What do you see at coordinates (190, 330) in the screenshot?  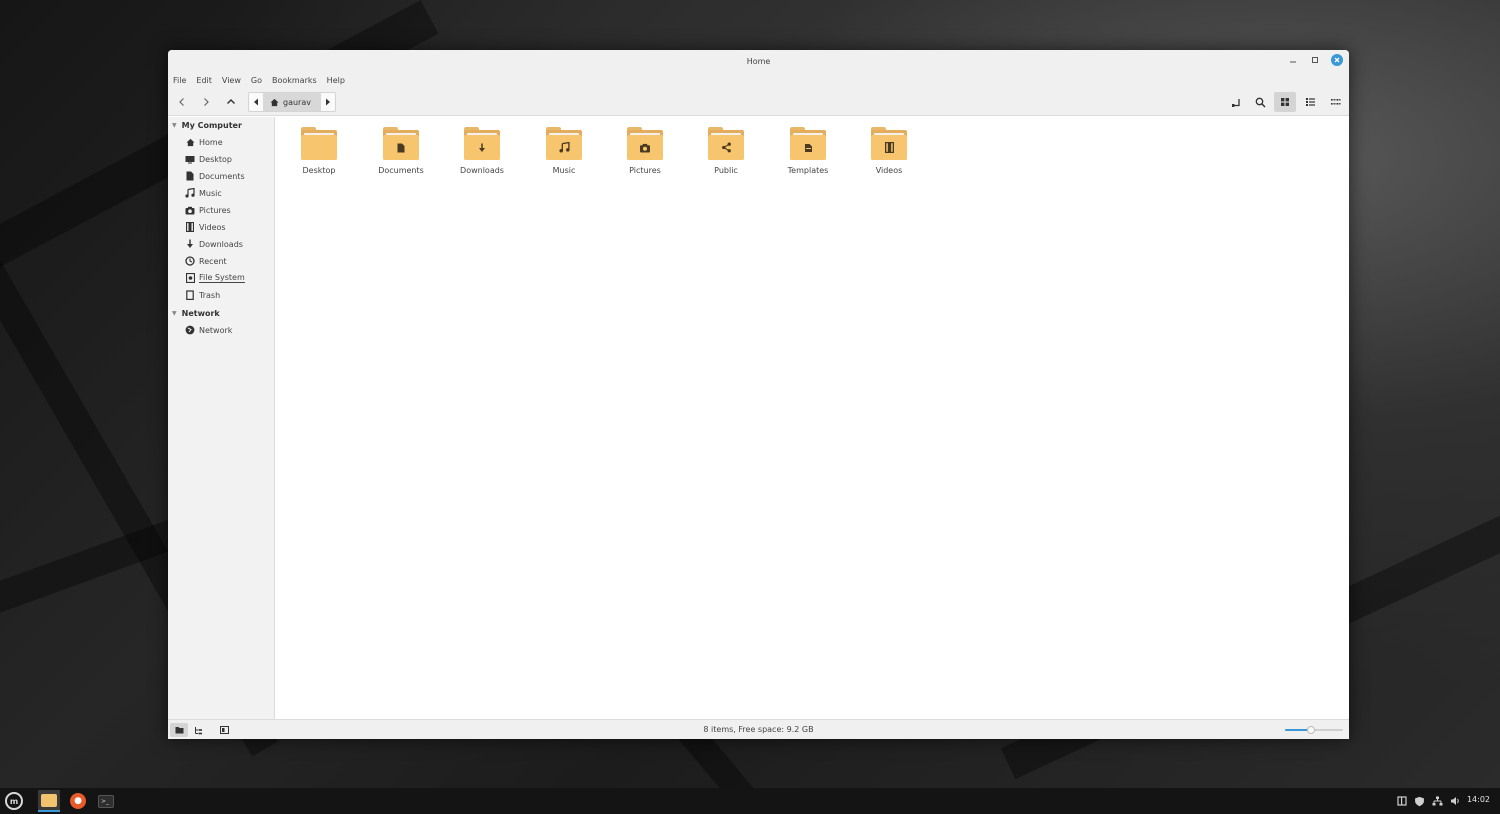 I see `network-icon` at bounding box center [190, 330].